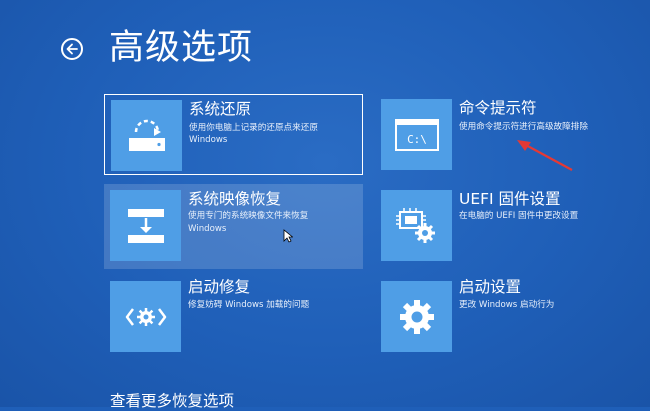  Describe the element at coordinates (523, 127) in the screenshot. I see `tile-description: 使用命令提示符进行高级故障排除` at that location.